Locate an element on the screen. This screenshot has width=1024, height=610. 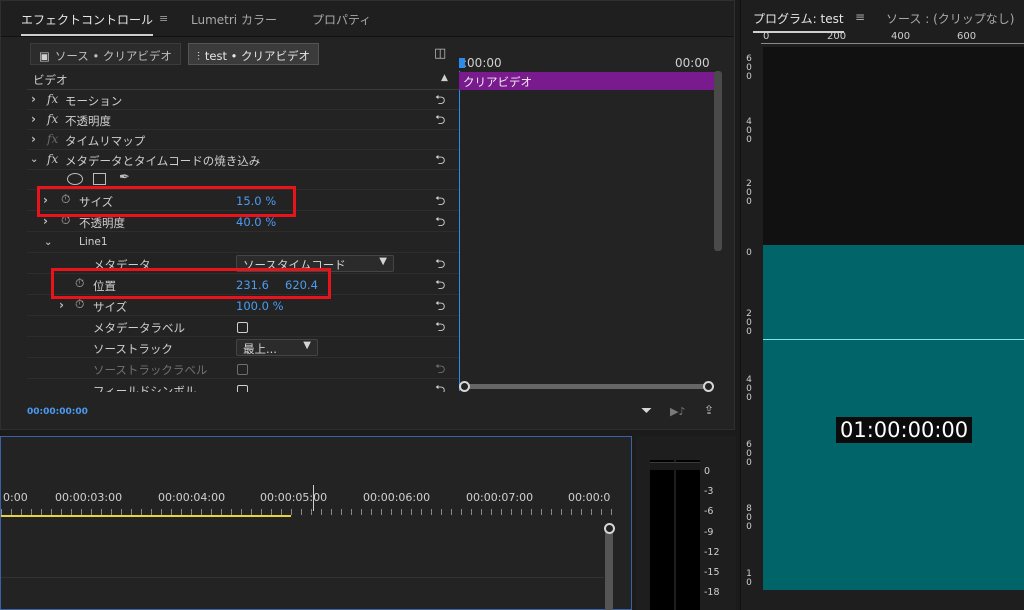
sequence-clip-tab: ⫶ test • クリアビデオ is located at coordinates (254, 54).